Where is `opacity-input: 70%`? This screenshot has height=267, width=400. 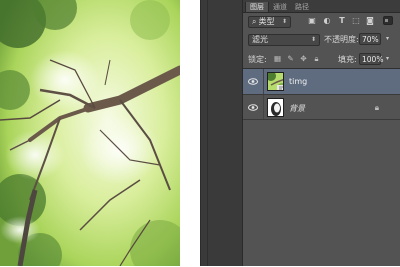 opacity-input: 70% is located at coordinates (370, 39).